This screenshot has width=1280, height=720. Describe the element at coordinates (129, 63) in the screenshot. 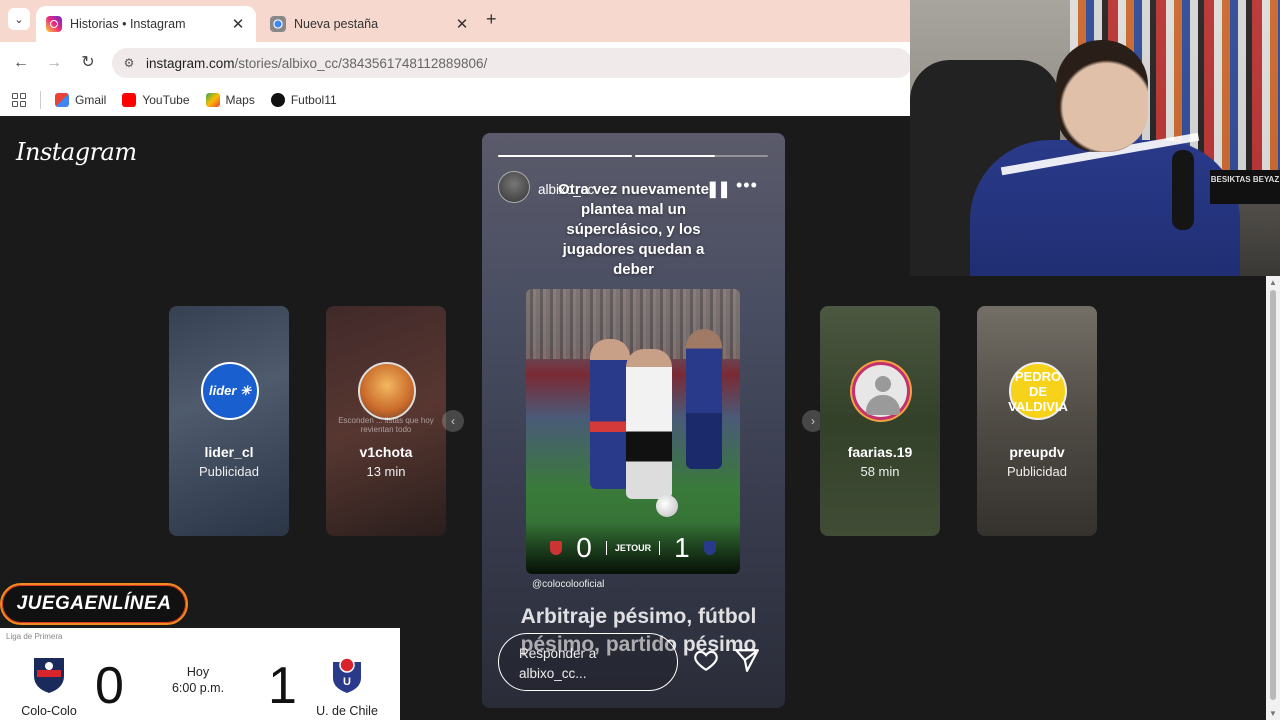

I see `site-settings-icon: ⚙` at that location.